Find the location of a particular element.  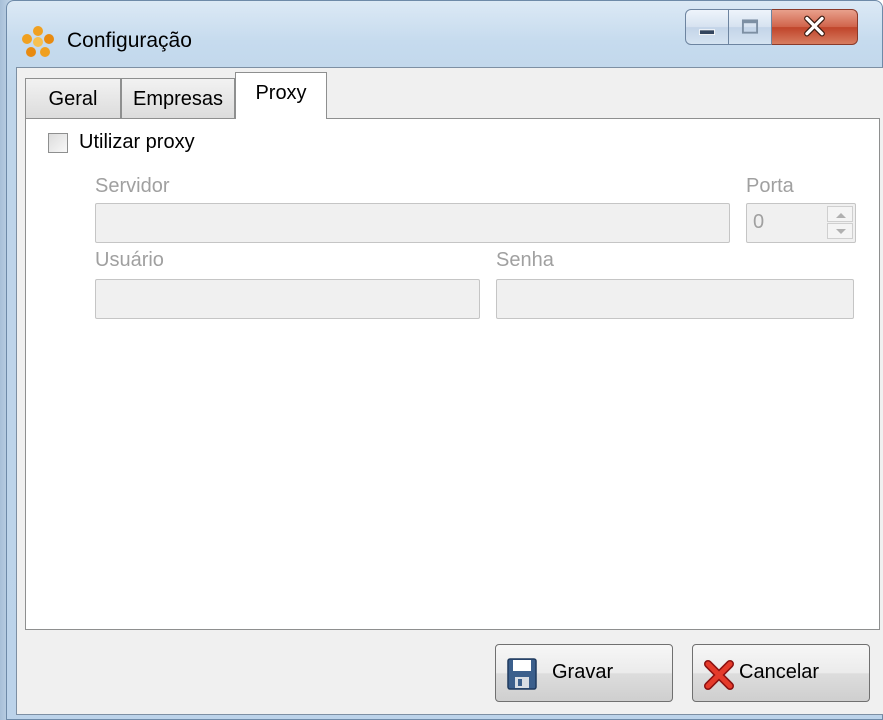

save-button-label: Gravar is located at coordinates (583, 672).